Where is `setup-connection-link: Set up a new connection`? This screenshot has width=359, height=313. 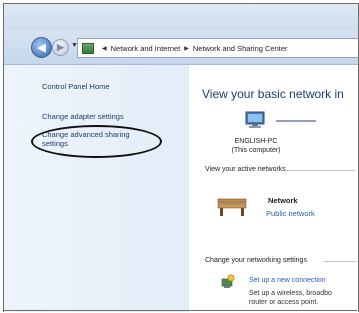
setup-connection-link: Set up a new connection is located at coordinates (287, 280).